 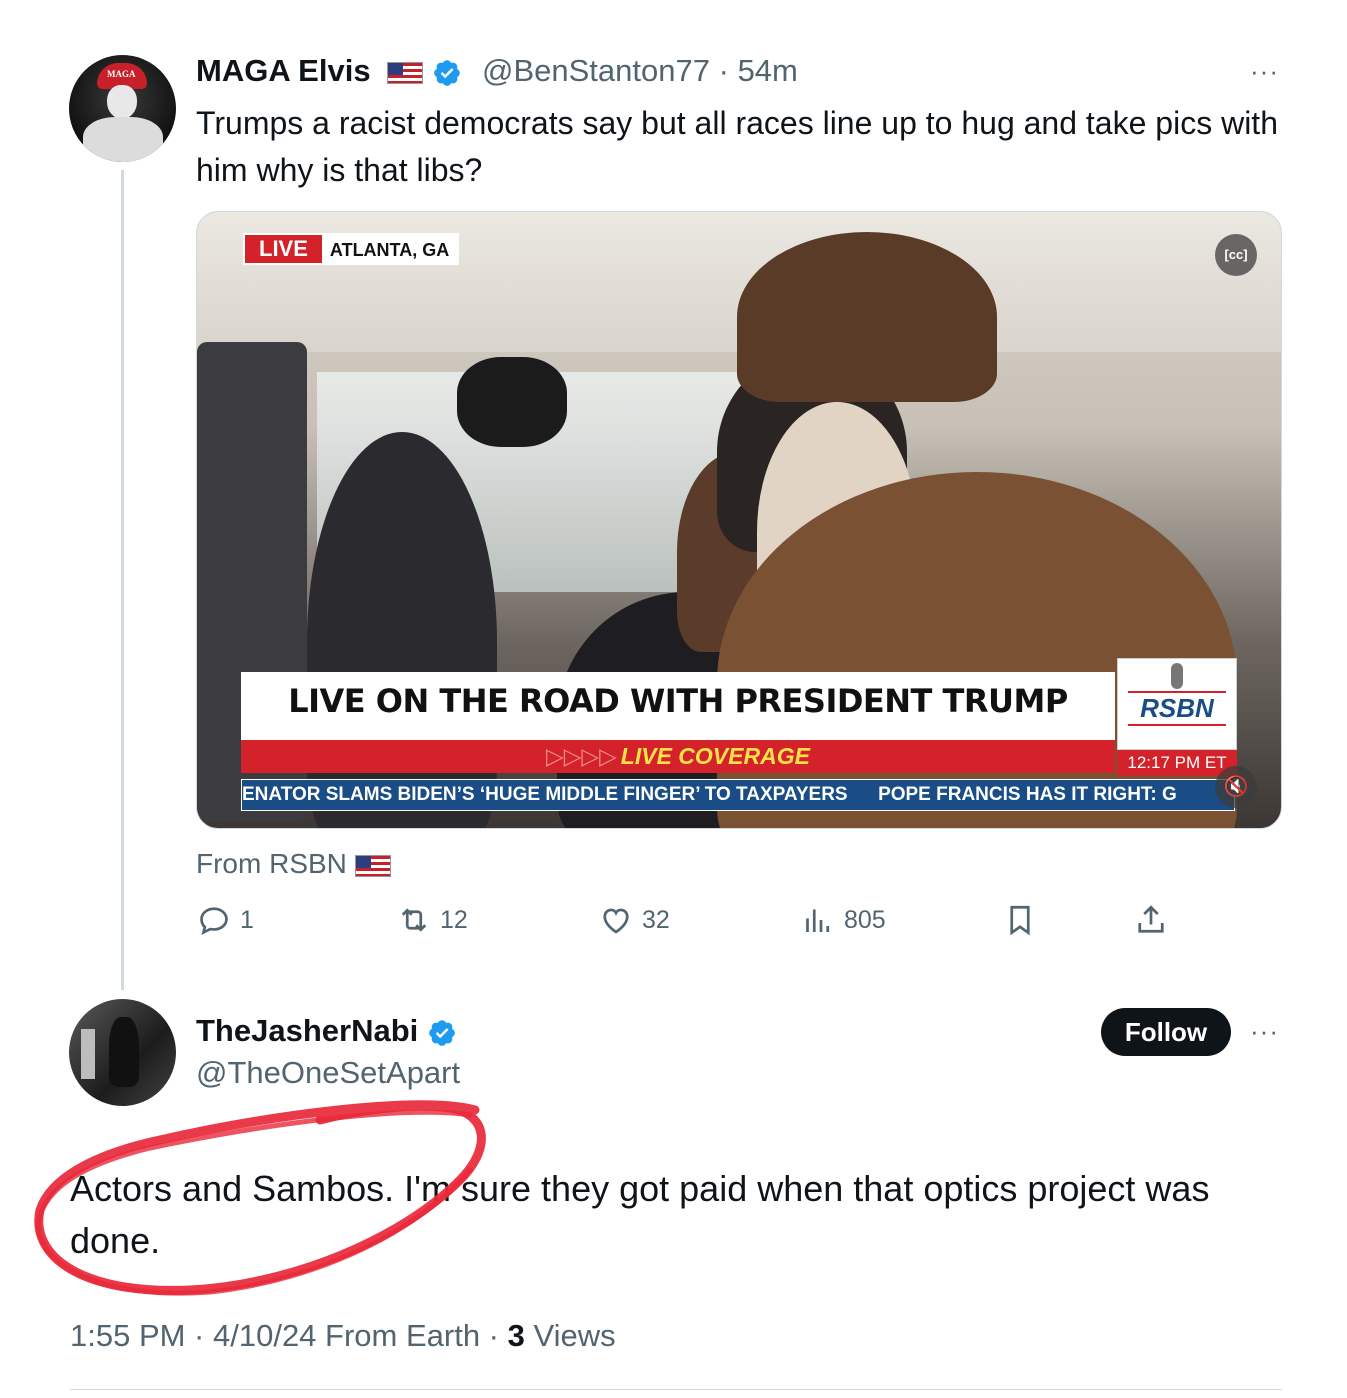 What do you see at coordinates (1177, 763) in the screenshot?
I see `broadcast-time: 12:17 PM ET` at bounding box center [1177, 763].